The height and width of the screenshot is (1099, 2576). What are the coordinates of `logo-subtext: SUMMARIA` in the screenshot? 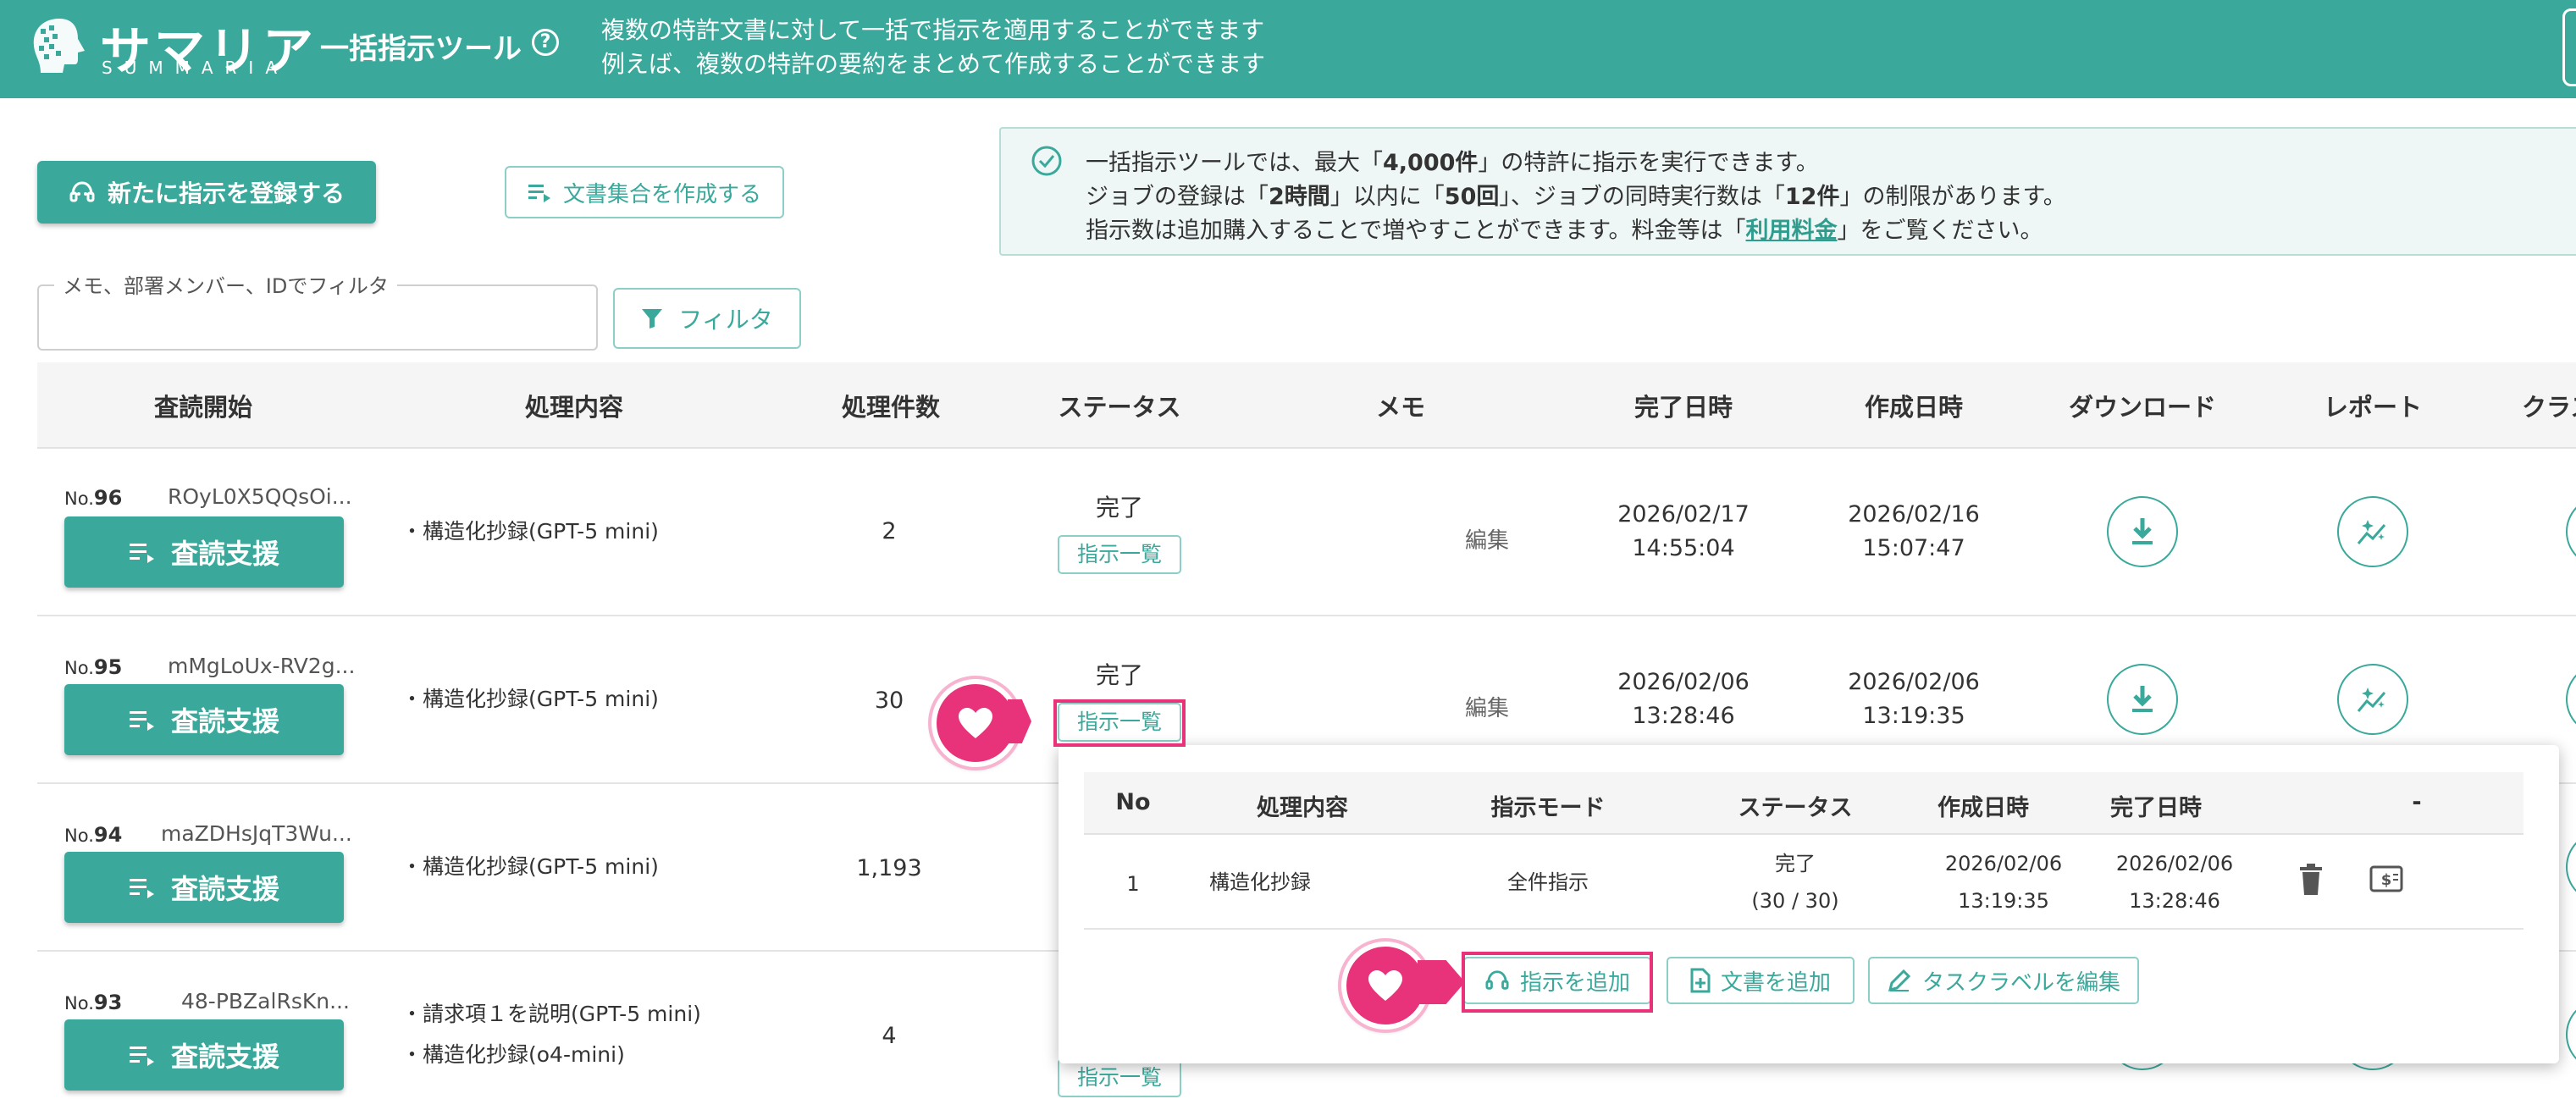 It's located at (196, 68).